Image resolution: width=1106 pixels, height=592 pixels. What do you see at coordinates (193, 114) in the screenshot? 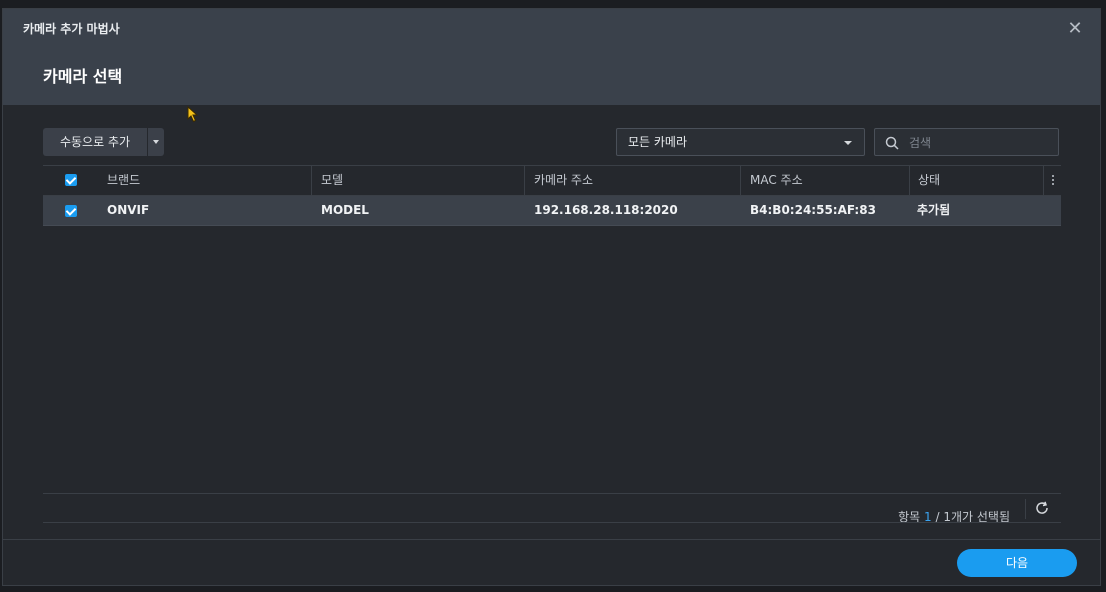
I see `mouse-cursor-icon` at bounding box center [193, 114].